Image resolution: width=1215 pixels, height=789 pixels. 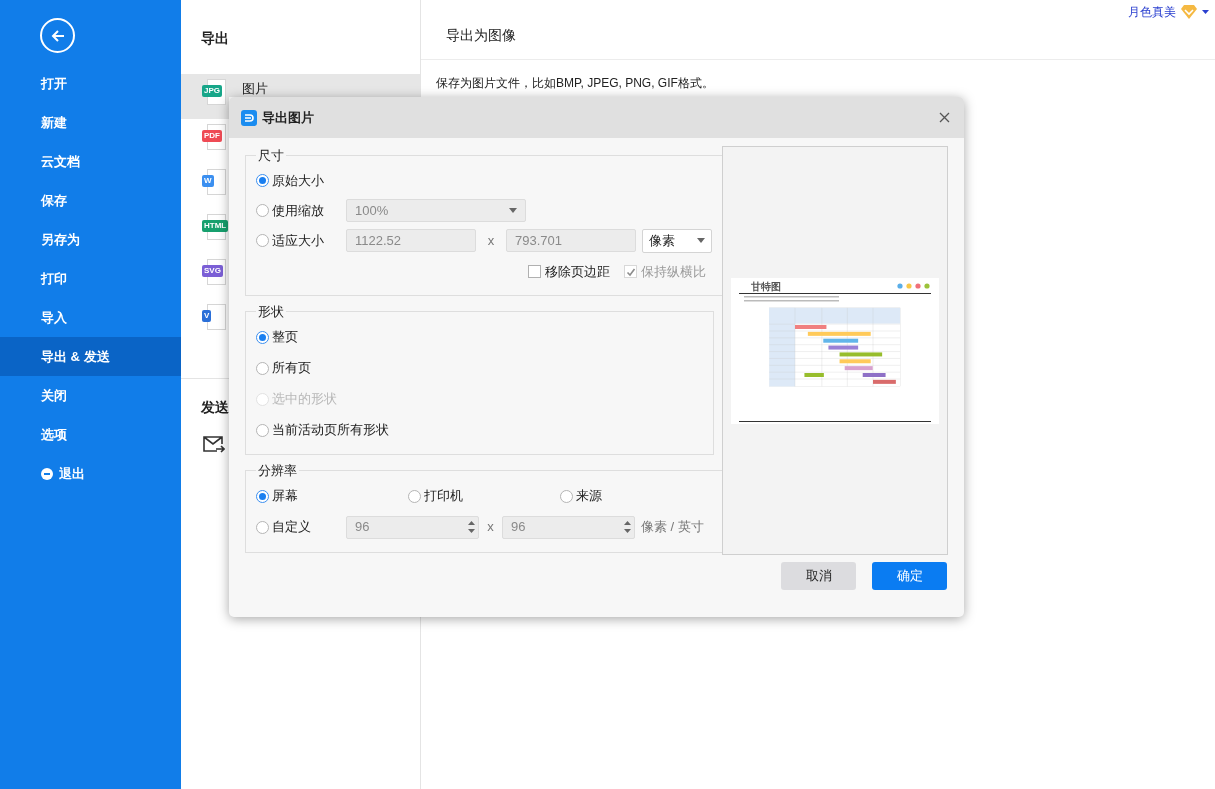 What do you see at coordinates (212, 91) in the screenshot?
I see `file-type-badge: JPG` at bounding box center [212, 91].